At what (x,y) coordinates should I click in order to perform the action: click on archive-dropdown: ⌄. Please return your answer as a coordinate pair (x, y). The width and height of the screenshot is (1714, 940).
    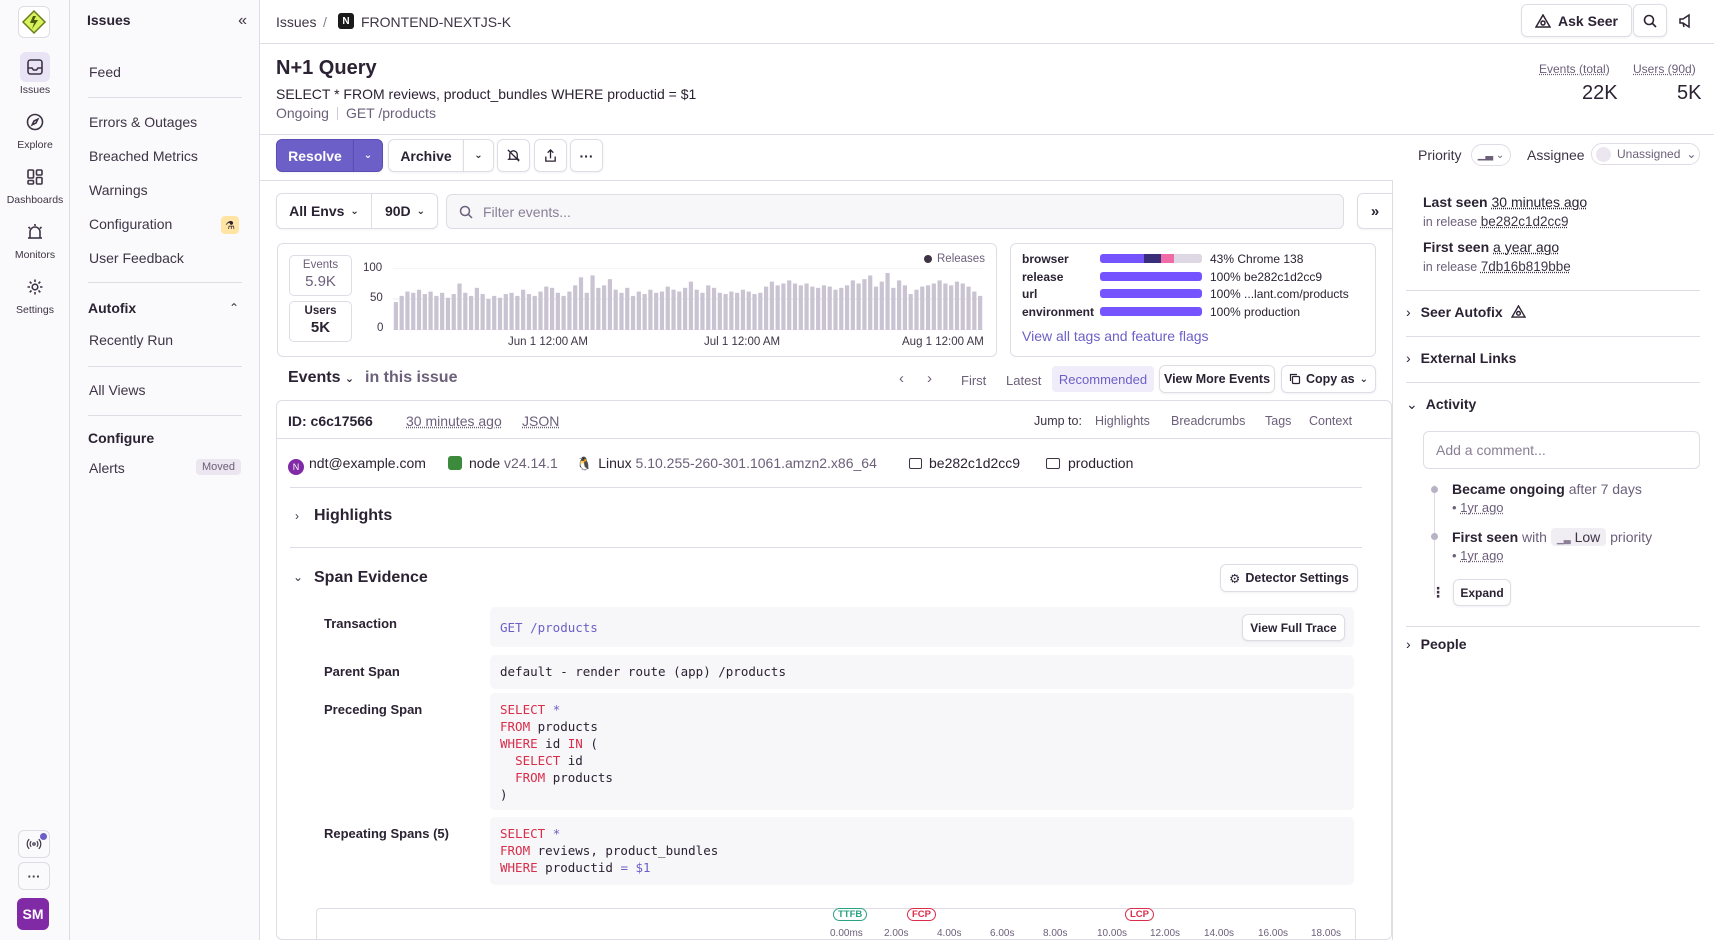
    Looking at the image, I should click on (478, 155).